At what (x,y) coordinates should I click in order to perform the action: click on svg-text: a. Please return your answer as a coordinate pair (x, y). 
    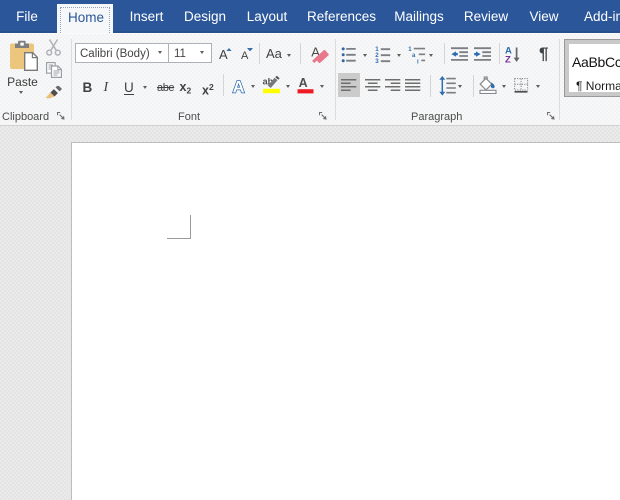
    Looking at the image, I should click on (414, 56).